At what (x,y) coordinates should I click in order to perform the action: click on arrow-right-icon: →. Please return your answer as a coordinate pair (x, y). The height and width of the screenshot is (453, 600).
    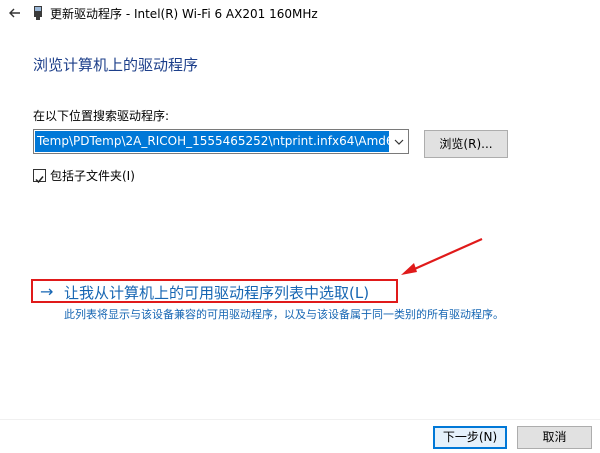
    Looking at the image, I should click on (47, 291).